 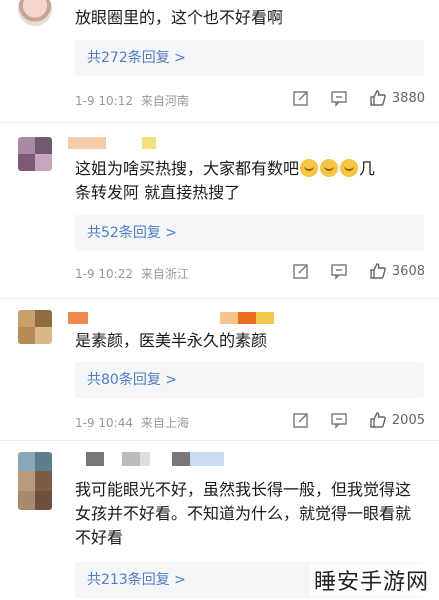 What do you see at coordinates (104, 101) in the screenshot?
I see `comment-date: 1-9 10:12` at bounding box center [104, 101].